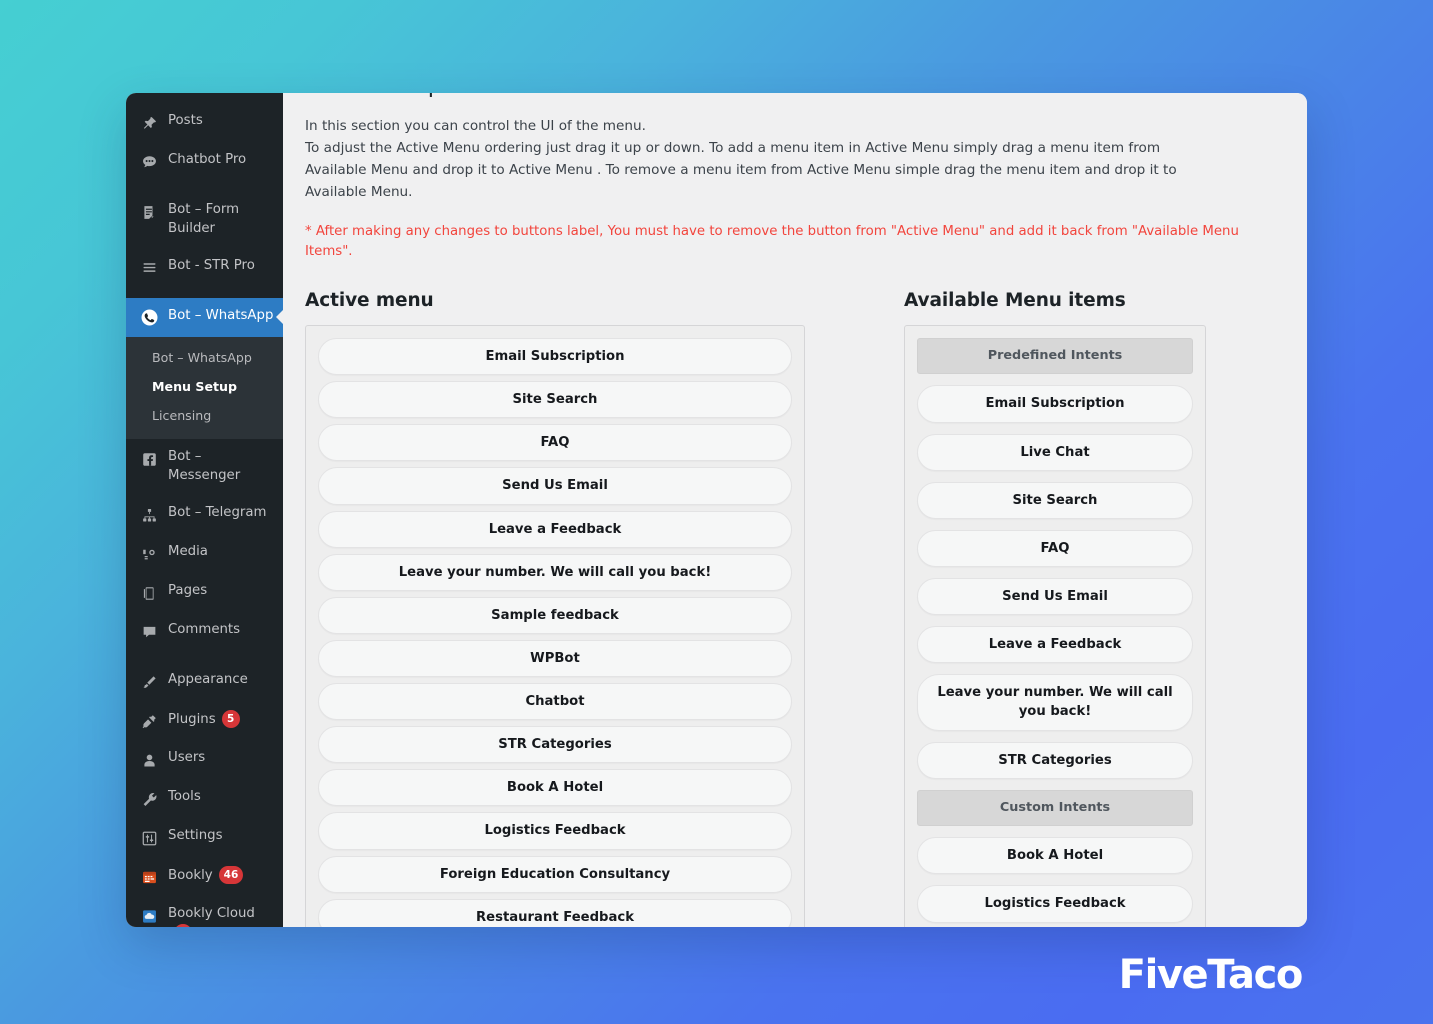 This screenshot has width=1433, height=1024. Describe the element at coordinates (188, 552) in the screenshot. I see `sidebar-item-label: Media` at that location.